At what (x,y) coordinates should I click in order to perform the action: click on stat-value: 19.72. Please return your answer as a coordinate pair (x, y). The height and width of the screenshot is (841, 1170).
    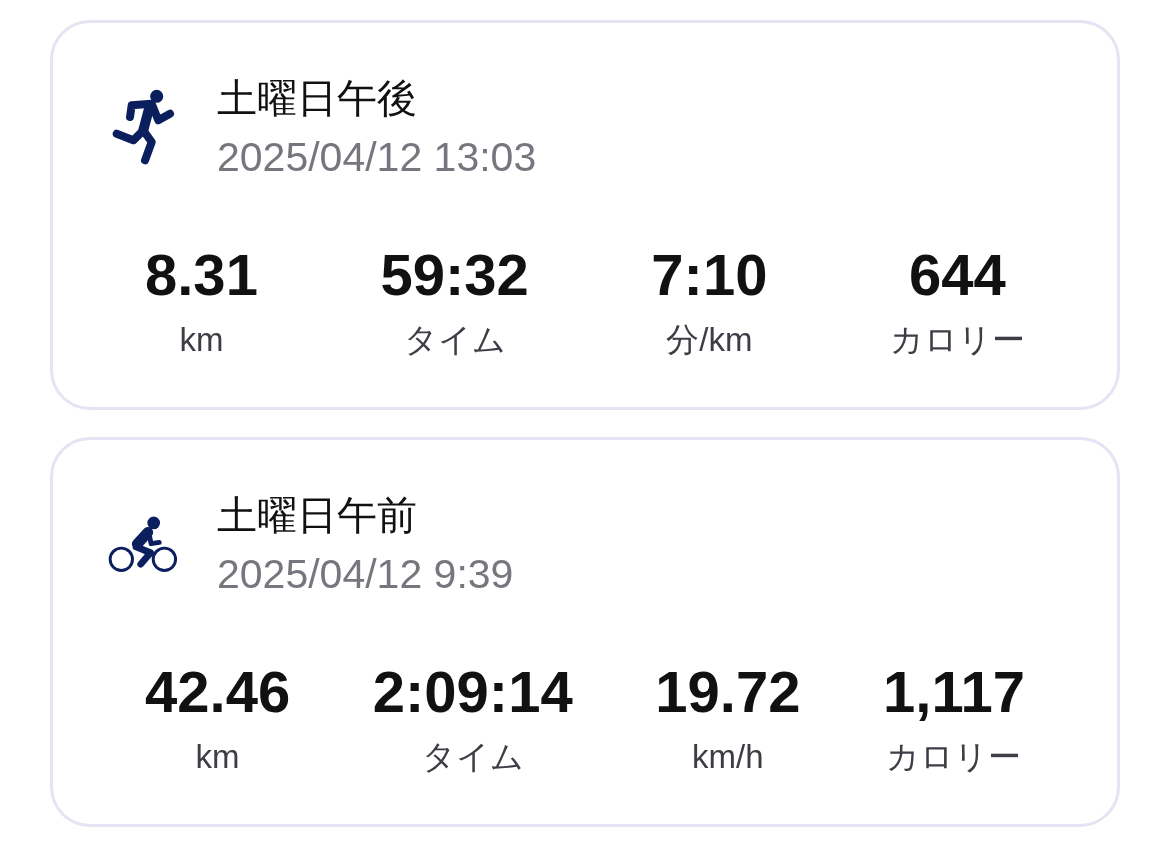
    Looking at the image, I should click on (728, 692).